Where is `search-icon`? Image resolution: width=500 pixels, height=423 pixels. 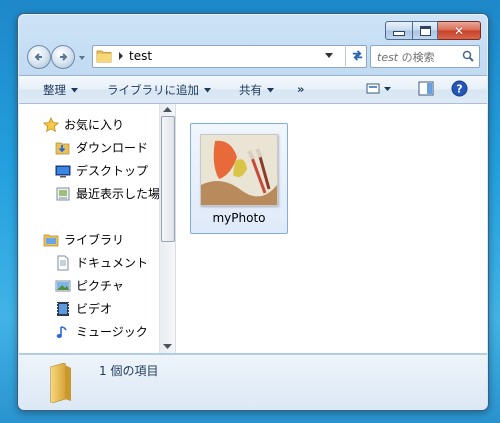
search-icon is located at coordinates (468, 56).